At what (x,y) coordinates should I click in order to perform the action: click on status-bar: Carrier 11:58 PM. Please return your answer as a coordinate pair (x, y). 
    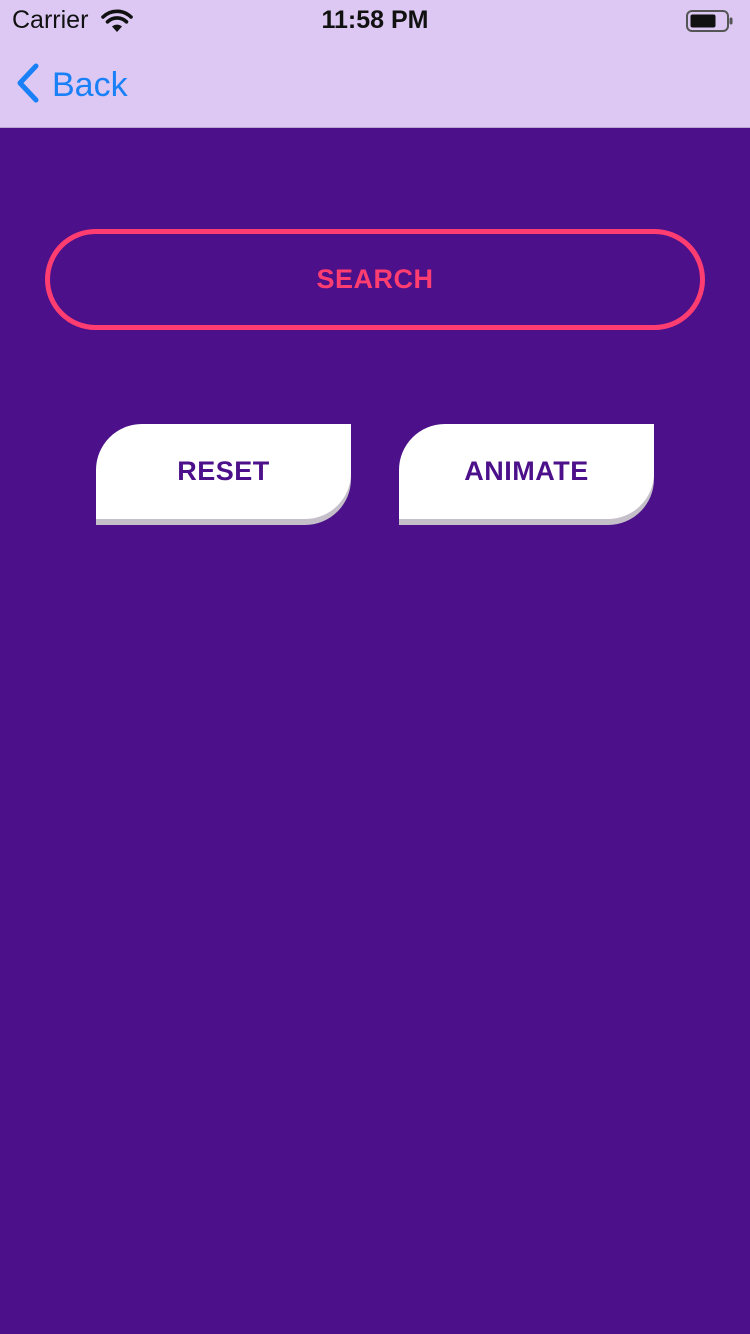
    Looking at the image, I should click on (375, 20).